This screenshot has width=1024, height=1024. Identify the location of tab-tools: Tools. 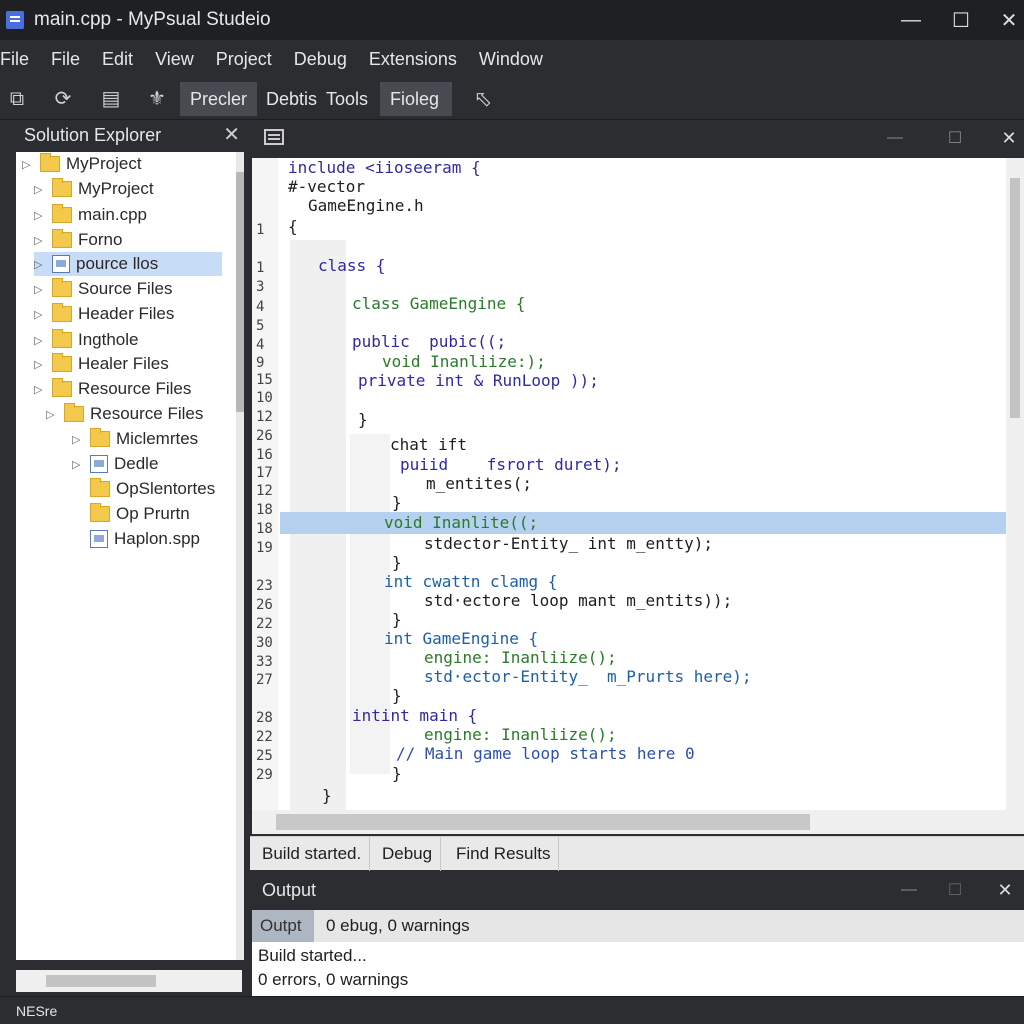
(347, 99).